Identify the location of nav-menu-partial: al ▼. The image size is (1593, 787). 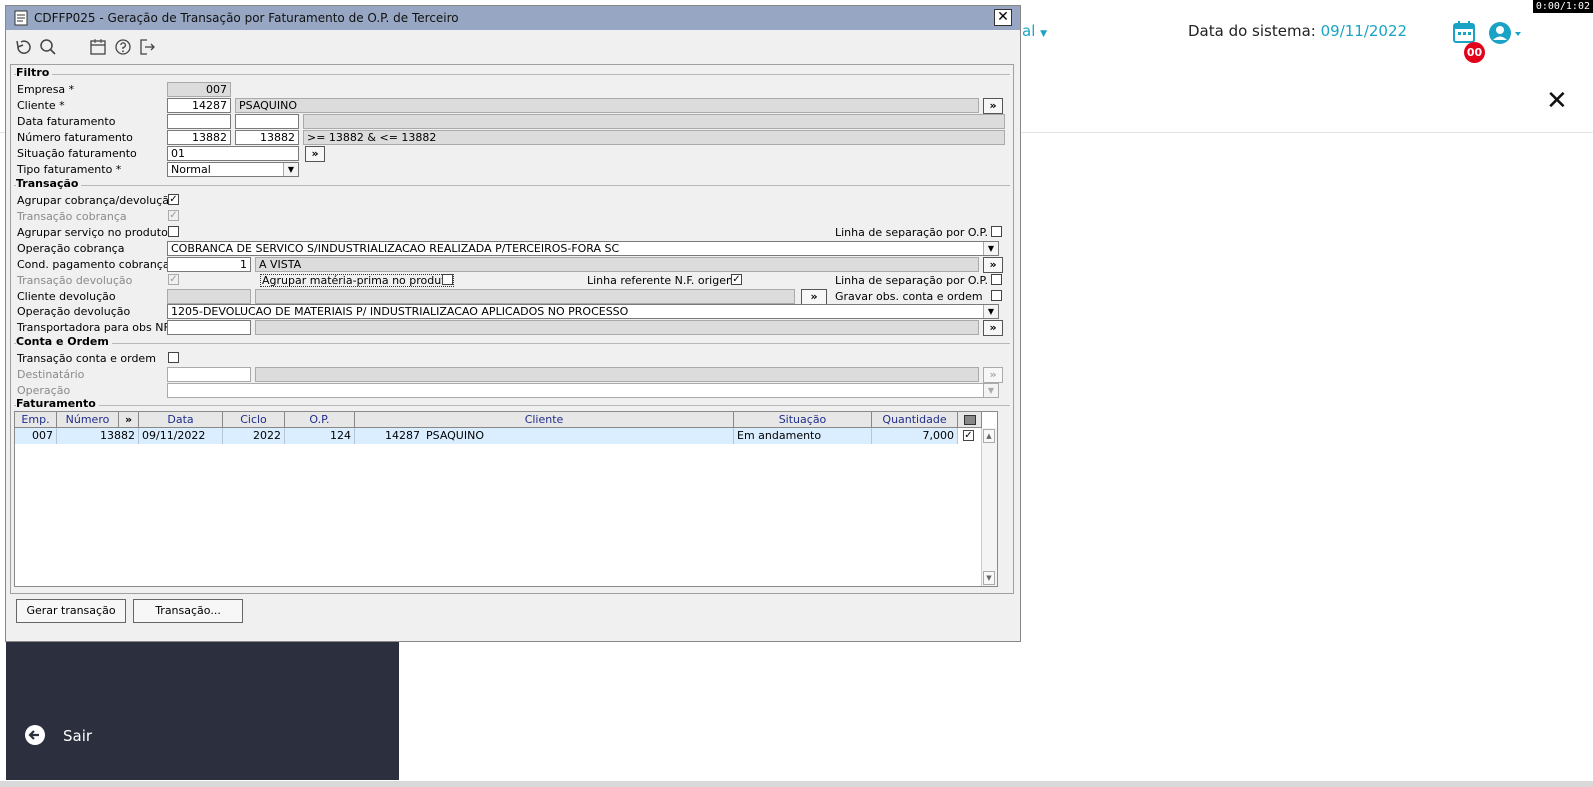
(1034, 31).